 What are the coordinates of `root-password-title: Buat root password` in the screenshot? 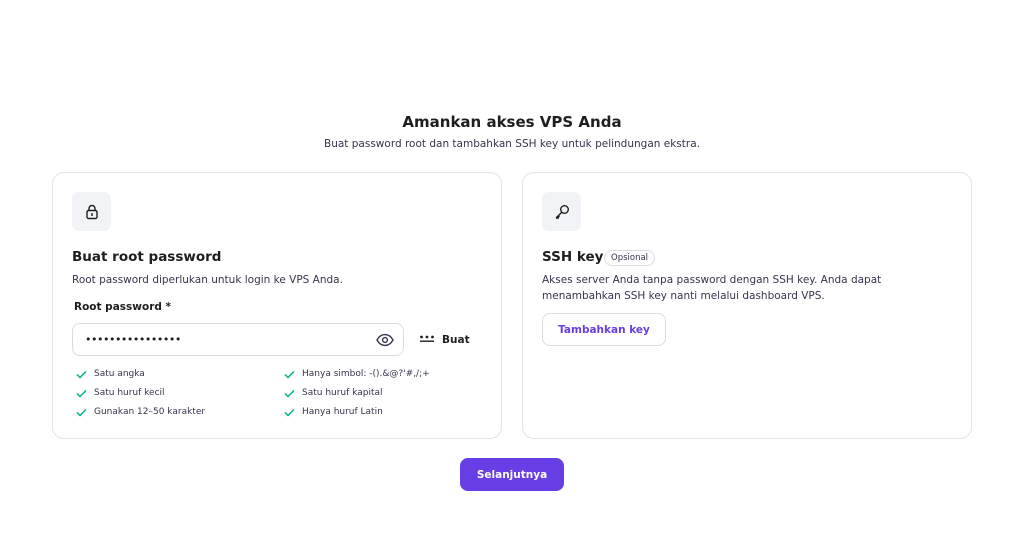 It's located at (147, 257).